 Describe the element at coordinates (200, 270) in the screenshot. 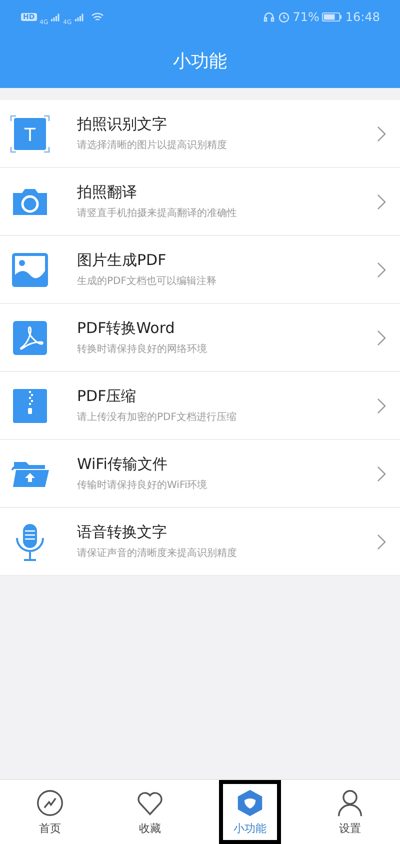

I see `feature-item: 图片生成PDF 生成的PDF文档也可以编辑注释` at that location.